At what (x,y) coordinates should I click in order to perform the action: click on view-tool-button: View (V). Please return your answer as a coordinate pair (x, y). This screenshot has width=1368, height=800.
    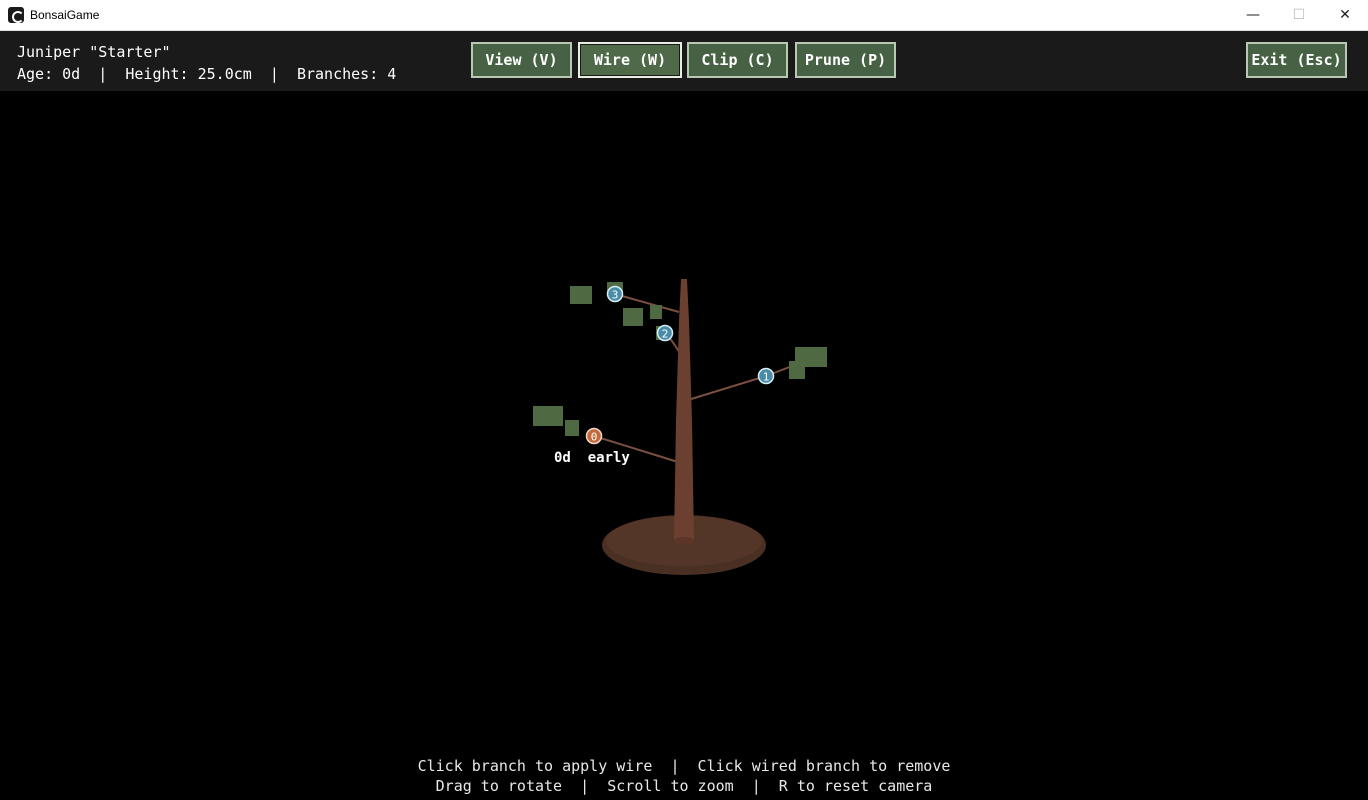
    Looking at the image, I should click on (521, 60).